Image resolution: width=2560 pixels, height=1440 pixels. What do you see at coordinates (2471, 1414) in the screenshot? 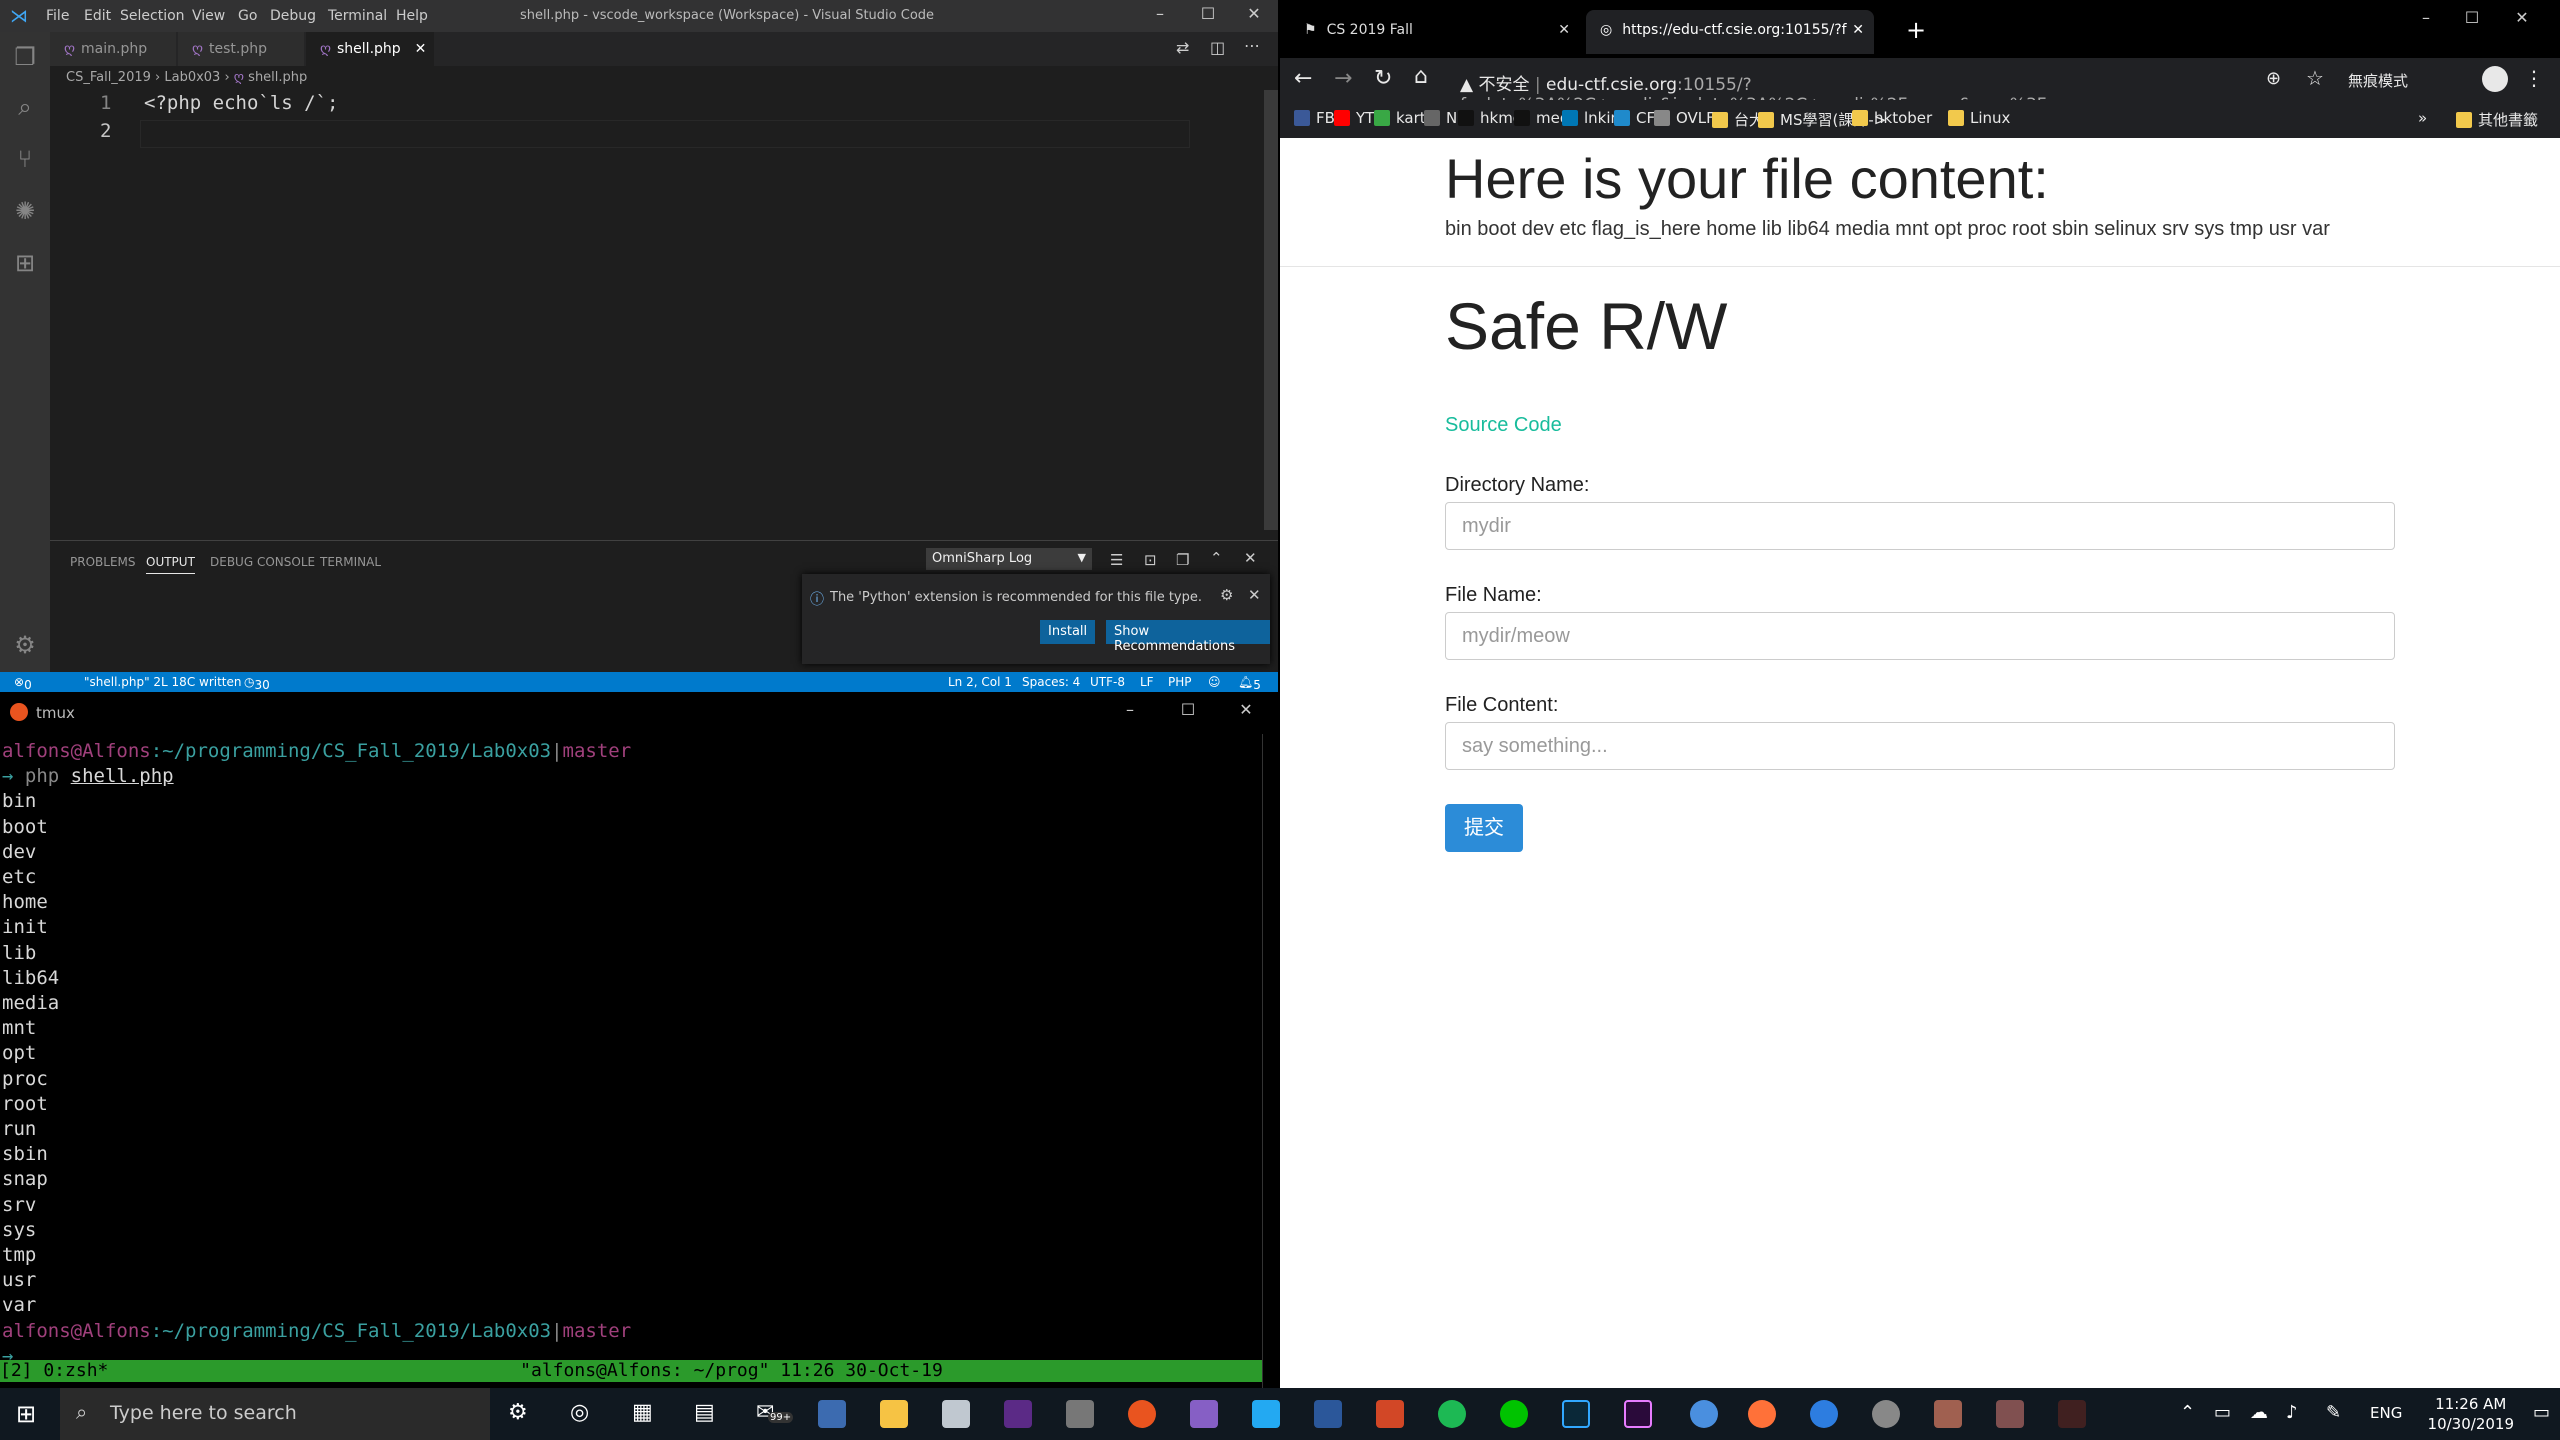
I see `clock: 11:26 AM 10/30/2019` at bounding box center [2471, 1414].